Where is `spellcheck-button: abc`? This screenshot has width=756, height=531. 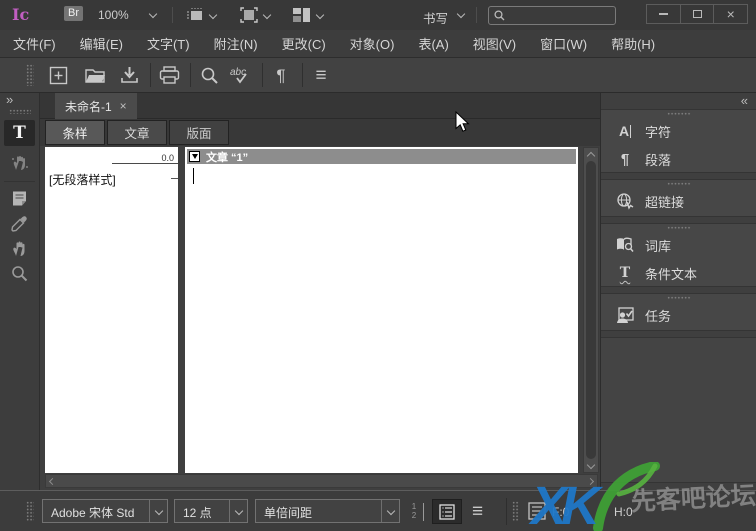
spellcheck-button: abc is located at coordinates (241, 75).